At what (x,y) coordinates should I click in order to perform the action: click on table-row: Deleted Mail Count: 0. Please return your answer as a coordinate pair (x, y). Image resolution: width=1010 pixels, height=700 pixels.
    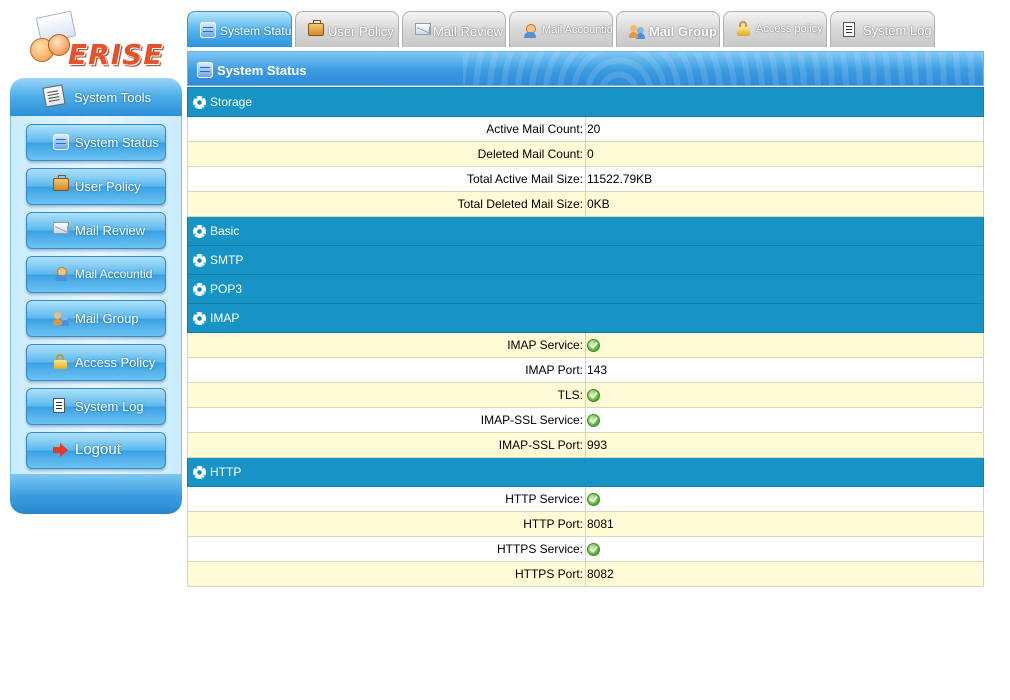
    Looking at the image, I should click on (585, 154).